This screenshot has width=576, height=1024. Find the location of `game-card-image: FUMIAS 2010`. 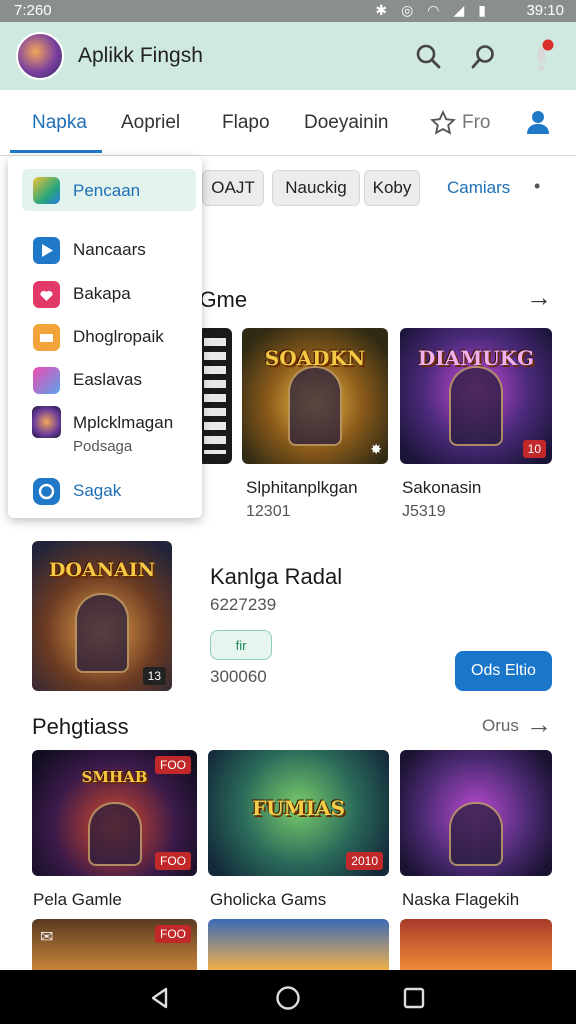

game-card-image: FUMIAS 2010 is located at coordinates (298, 813).